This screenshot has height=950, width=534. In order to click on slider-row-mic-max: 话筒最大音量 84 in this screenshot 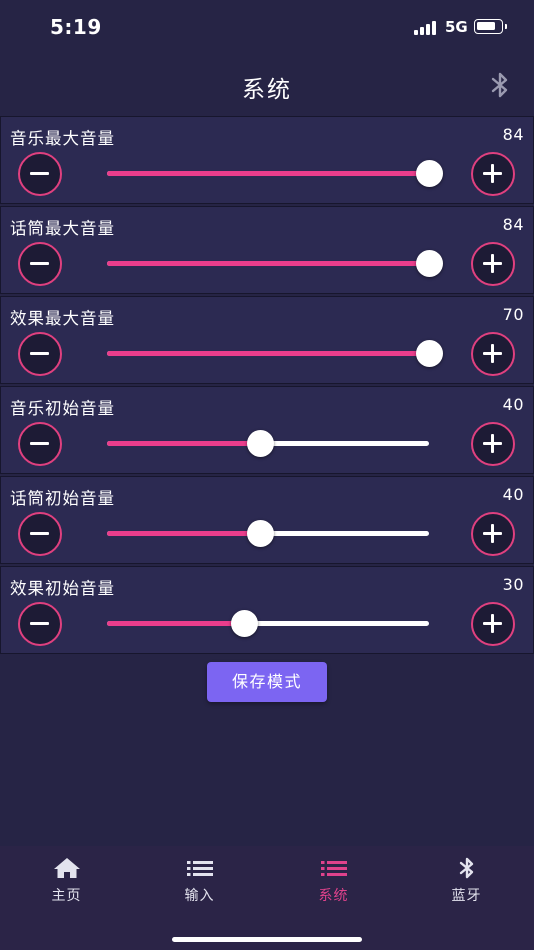, I will do `click(267, 250)`.